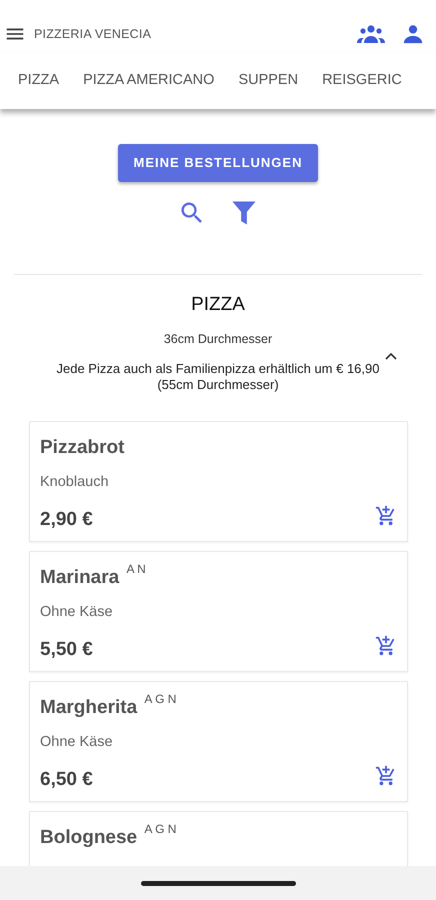 The image size is (436, 900). I want to click on app-title: PIZZERIA VENECIA, so click(93, 34).